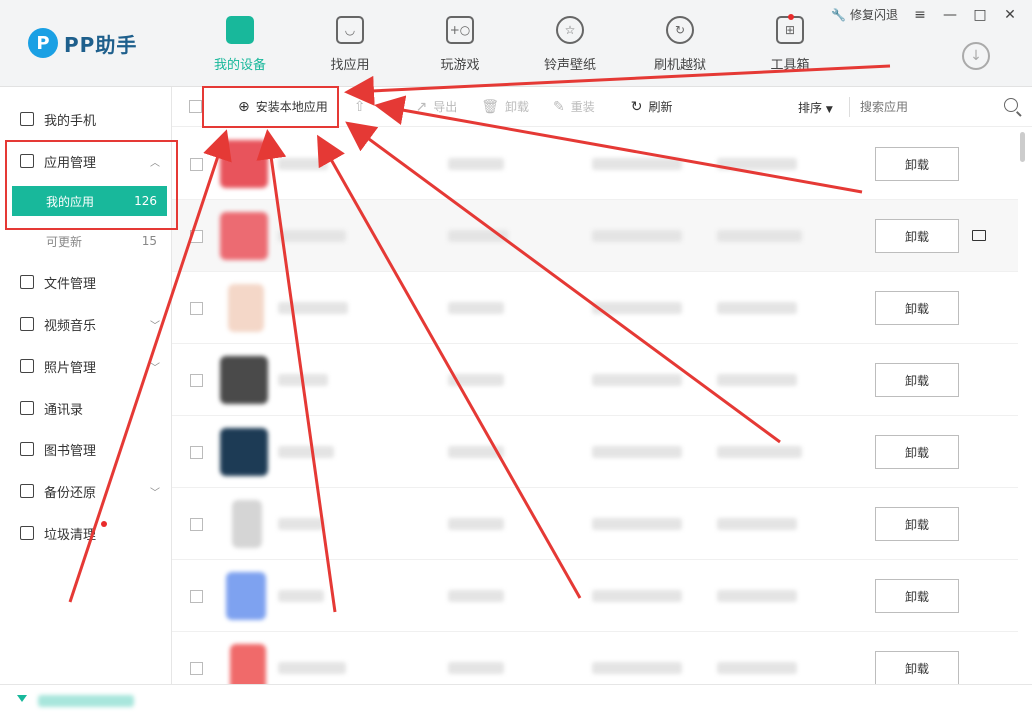 The height and width of the screenshot is (716, 1032). What do you see at coordinates (1022, 406) in the screenshot?
I see `list-scrollbar` at bounding box center [1022, 406].